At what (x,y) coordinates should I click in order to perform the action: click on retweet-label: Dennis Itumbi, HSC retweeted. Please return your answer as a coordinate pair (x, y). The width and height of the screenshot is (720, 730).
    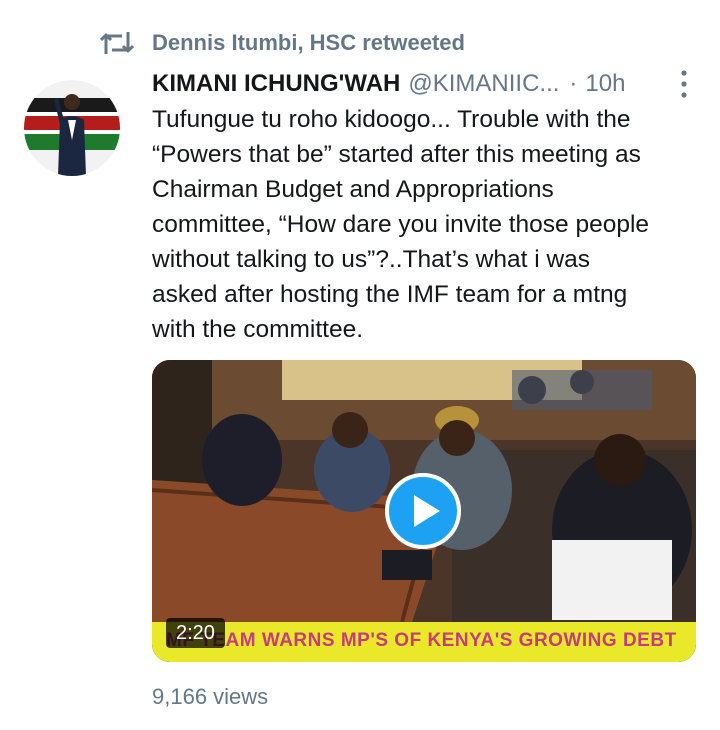
    Looking at the image, I should click on (308, 43).